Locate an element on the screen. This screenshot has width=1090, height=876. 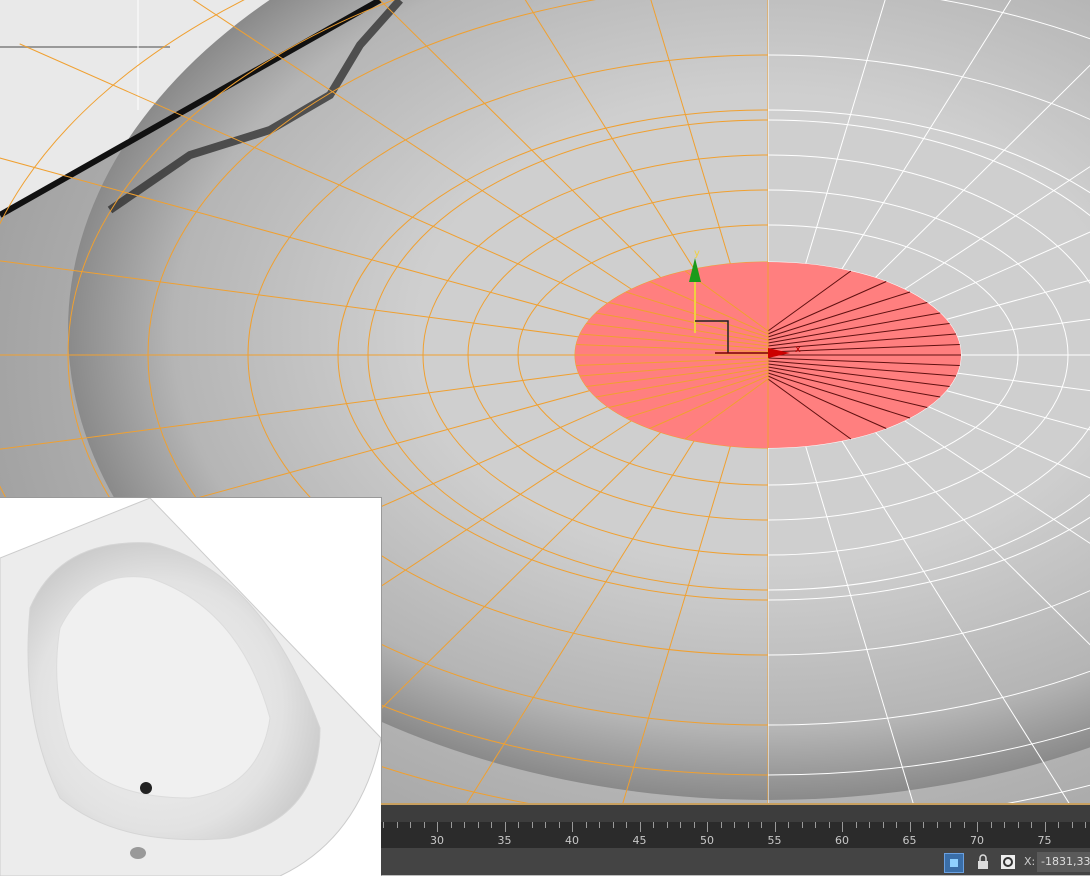
timeline-label: 65 is located at coordinates (909, 840).